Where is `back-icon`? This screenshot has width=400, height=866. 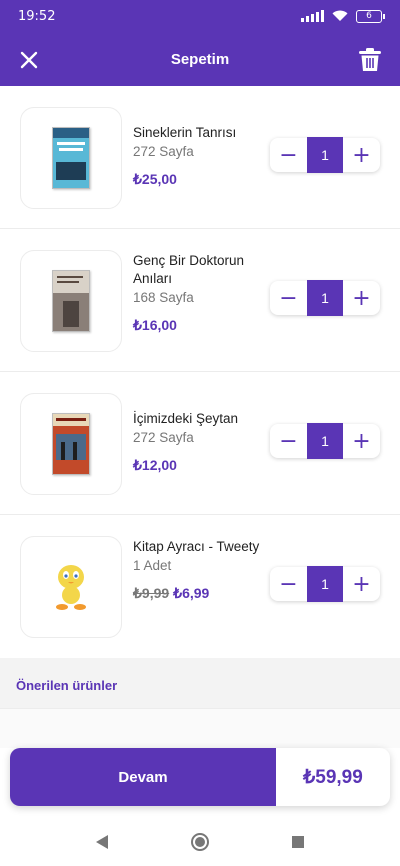
back-icon is located at coordinates (102, 842).